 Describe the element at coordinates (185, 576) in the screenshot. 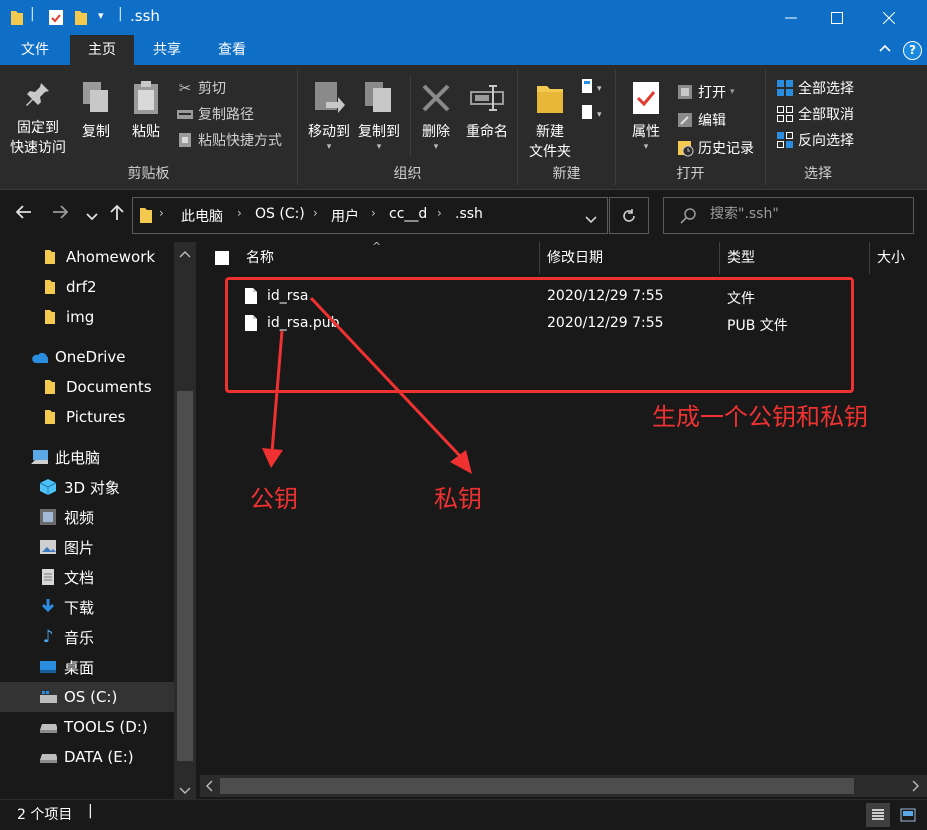

I see `nav-scrollbar-thumb` at that location.